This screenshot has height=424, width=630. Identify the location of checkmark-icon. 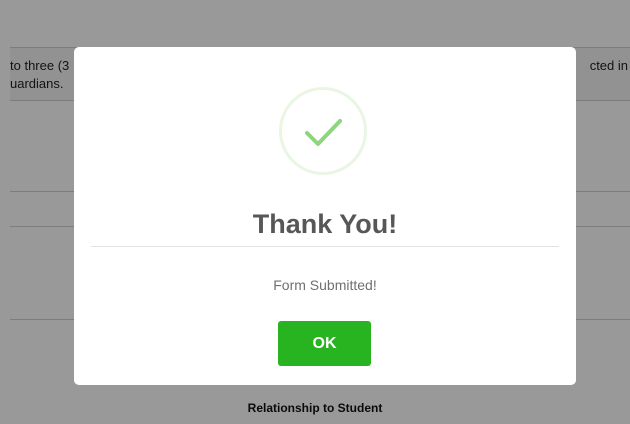
(323, 132).